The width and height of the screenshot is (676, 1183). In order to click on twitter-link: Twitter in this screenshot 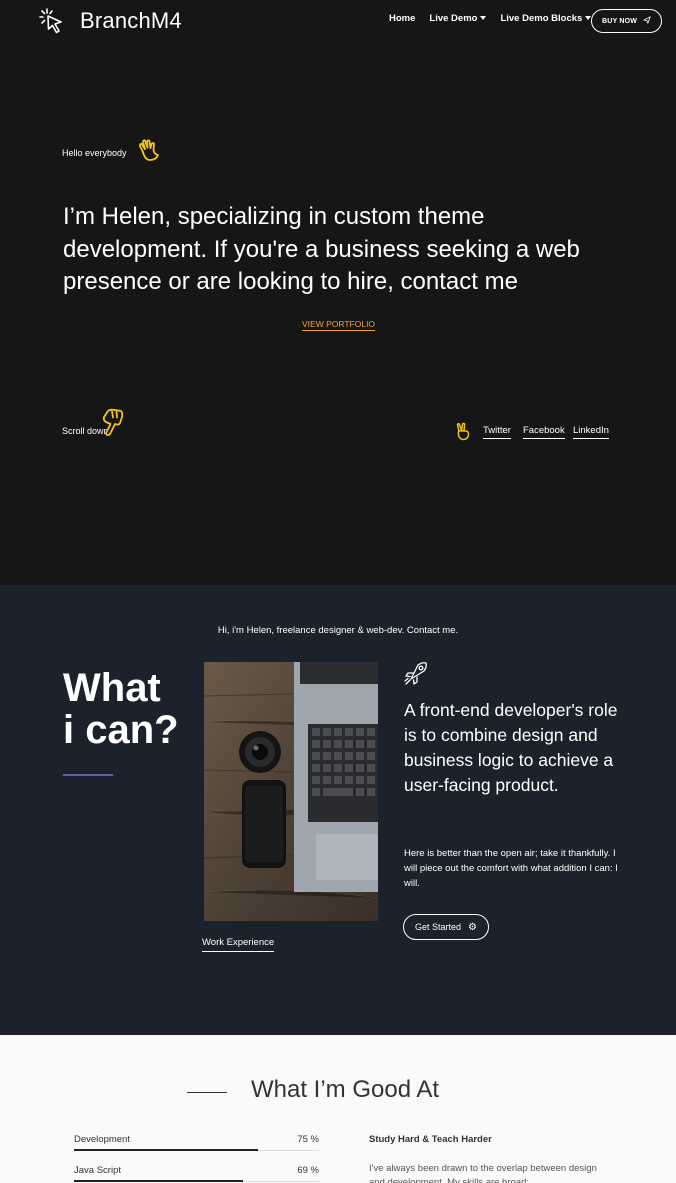, I will do `click(497, 432)`.